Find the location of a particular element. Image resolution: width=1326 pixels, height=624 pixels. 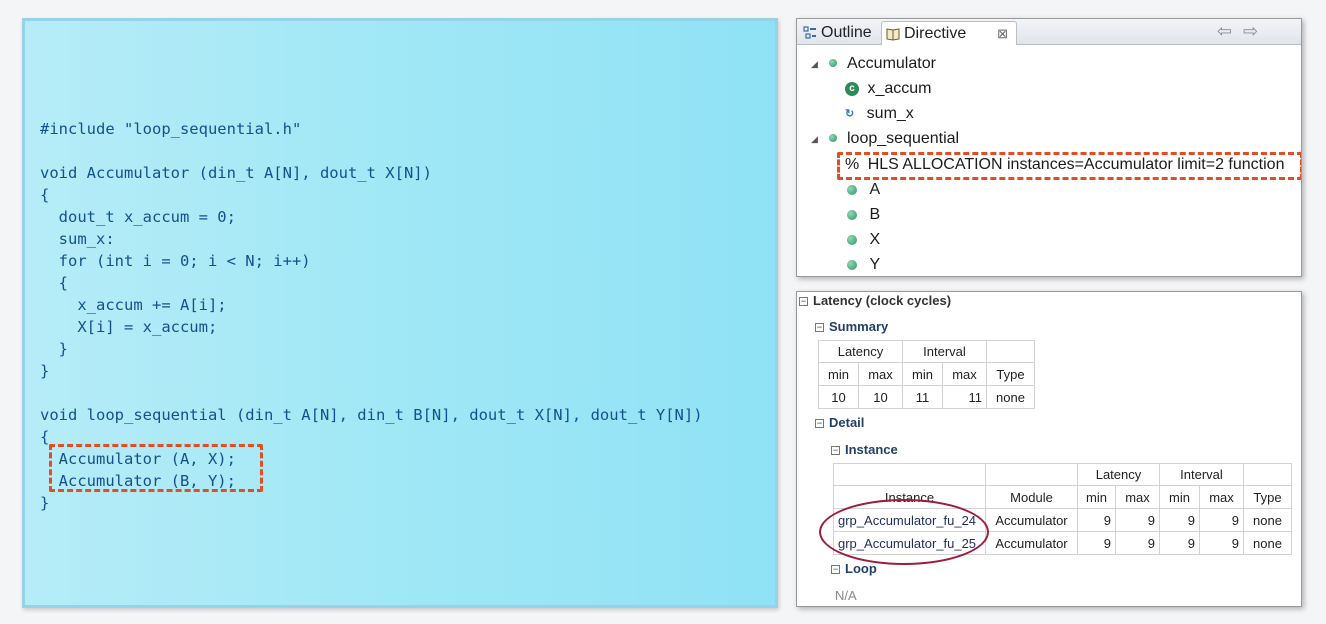

outline-icon is located at coordinates (809, 32).